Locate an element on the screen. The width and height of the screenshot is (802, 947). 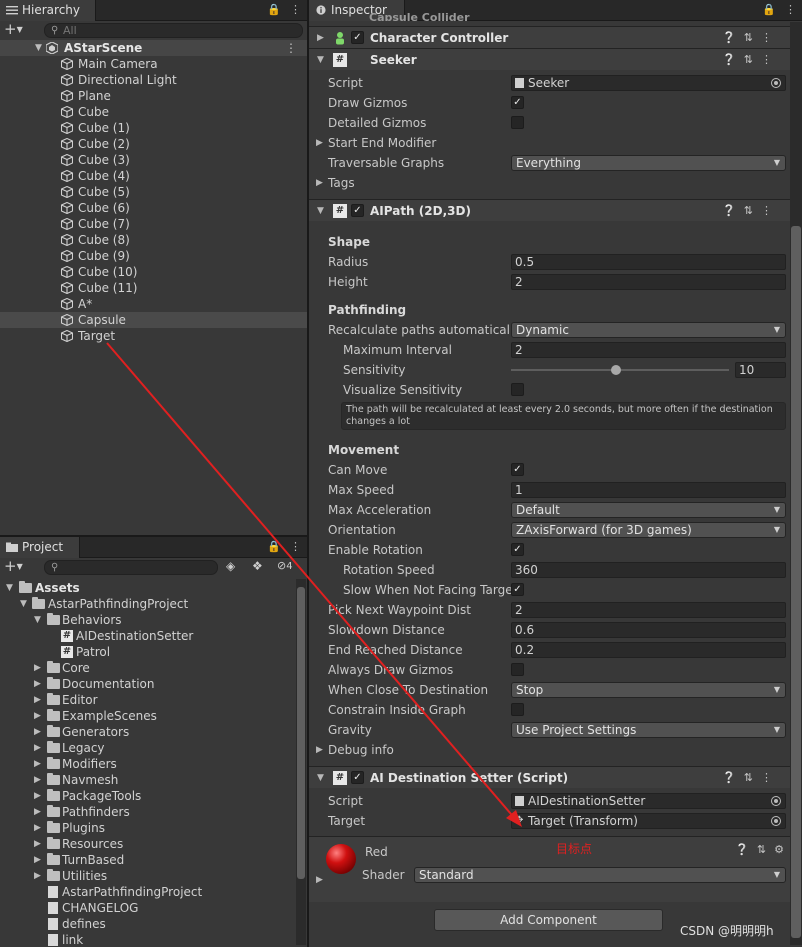
destination-target-field: ✥ Target (Transform) is located at coordinates (648, 821).